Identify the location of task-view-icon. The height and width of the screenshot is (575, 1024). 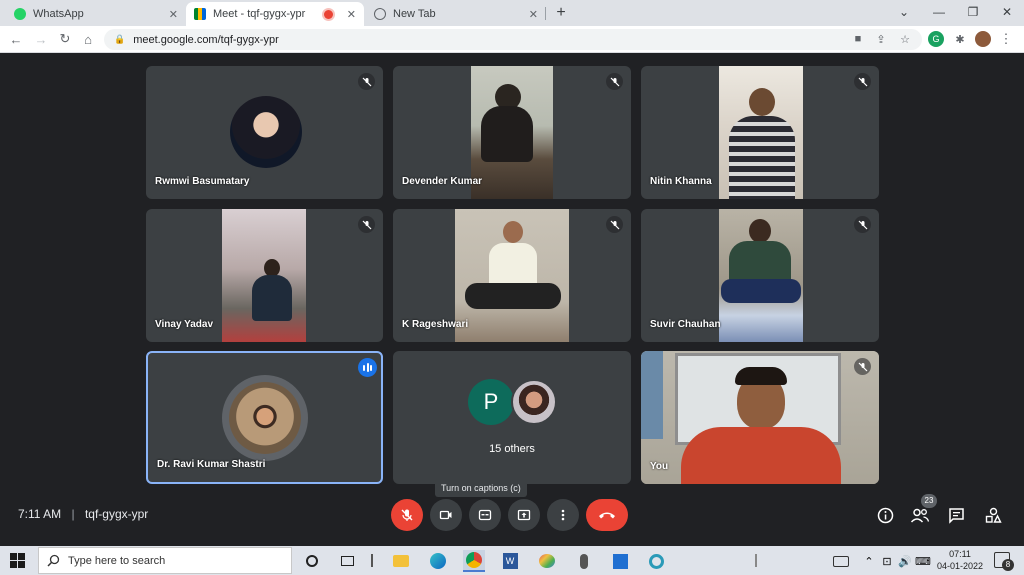
(347, 561).